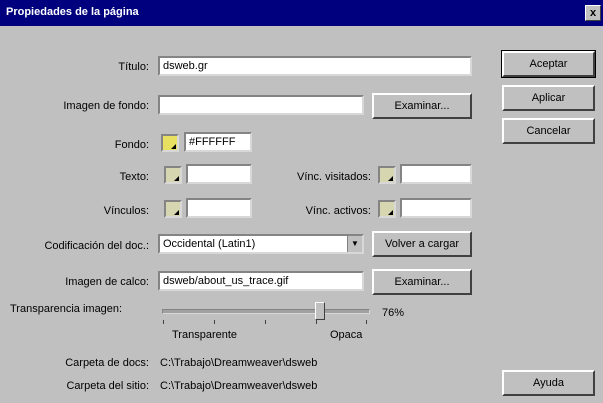 The width and height of the screenshot is (603, 403). I want to click on encoding-value: Occidental (Latin1), so click(209, 244).